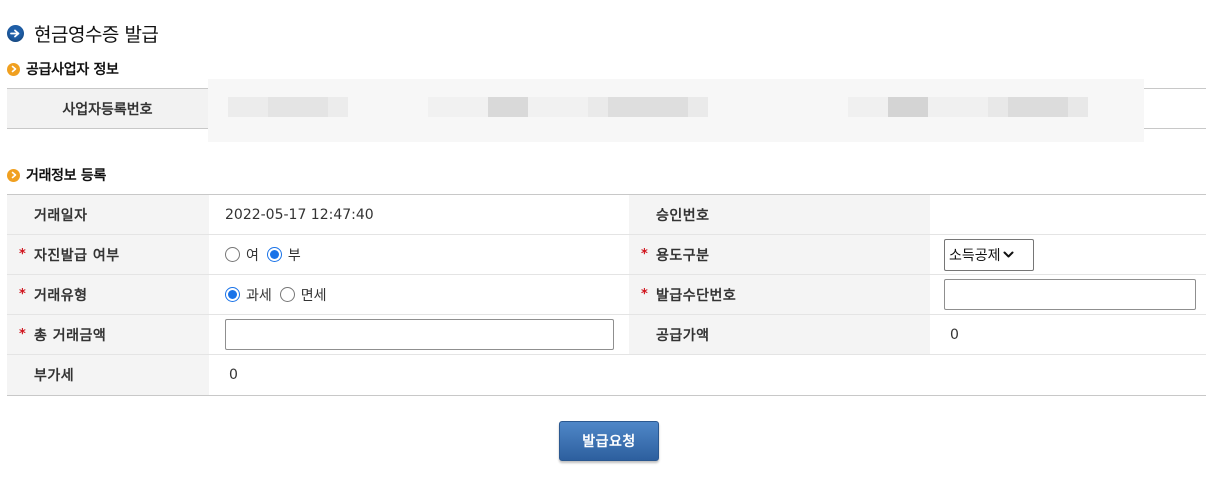 The image size is (1230, 493). I want to click on supply-amount-value: 0, so click(954, 334).